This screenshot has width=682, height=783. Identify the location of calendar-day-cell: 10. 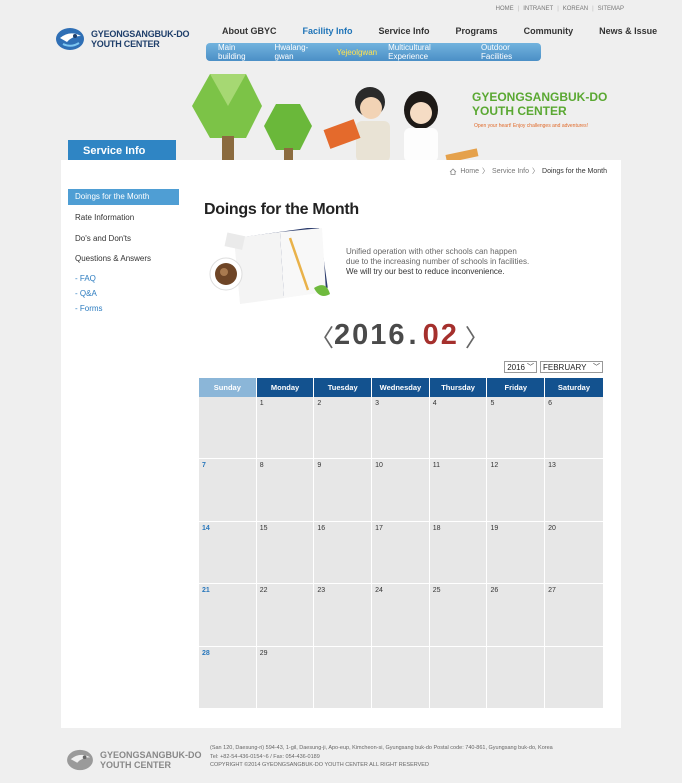
(401, 490).